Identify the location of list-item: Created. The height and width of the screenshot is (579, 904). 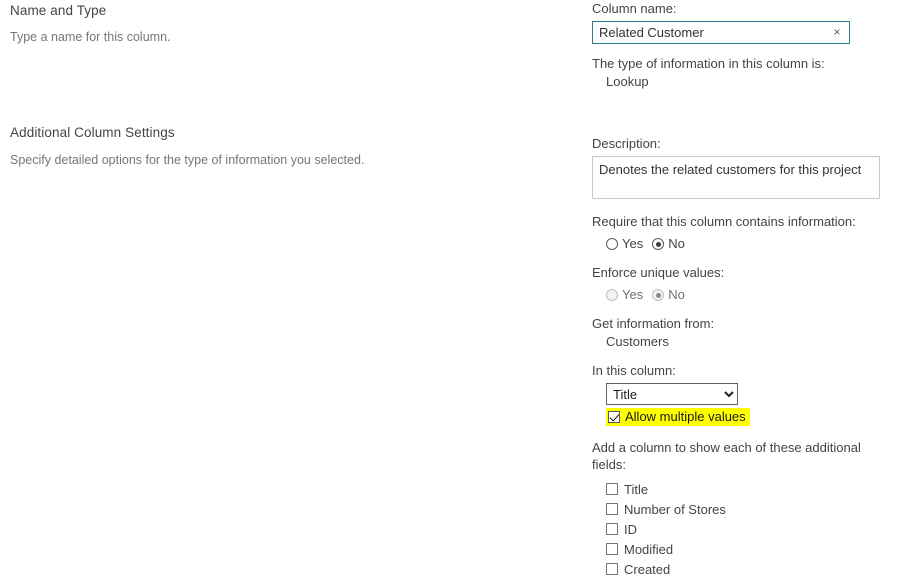
(751, 569).